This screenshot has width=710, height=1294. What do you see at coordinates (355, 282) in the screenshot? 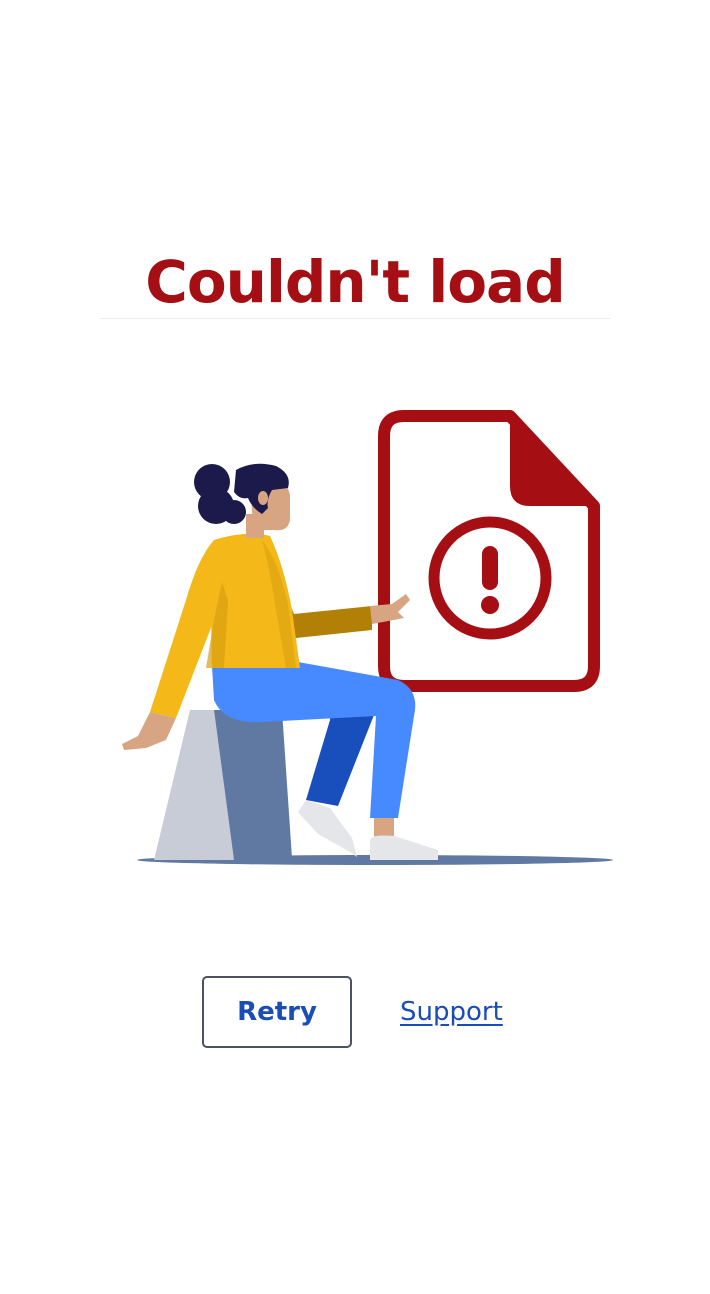
I see `page-title: Couldn't load` at bounding box center [355, 282].